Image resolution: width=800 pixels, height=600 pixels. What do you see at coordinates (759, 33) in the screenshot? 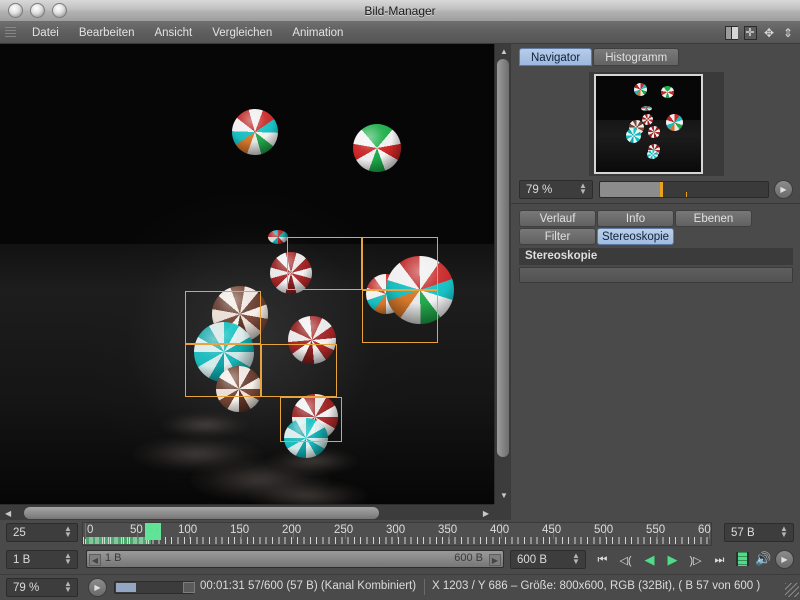
I see `menubar-tools: ✛ ✥ ⇕` at bounding box center [759, 33].